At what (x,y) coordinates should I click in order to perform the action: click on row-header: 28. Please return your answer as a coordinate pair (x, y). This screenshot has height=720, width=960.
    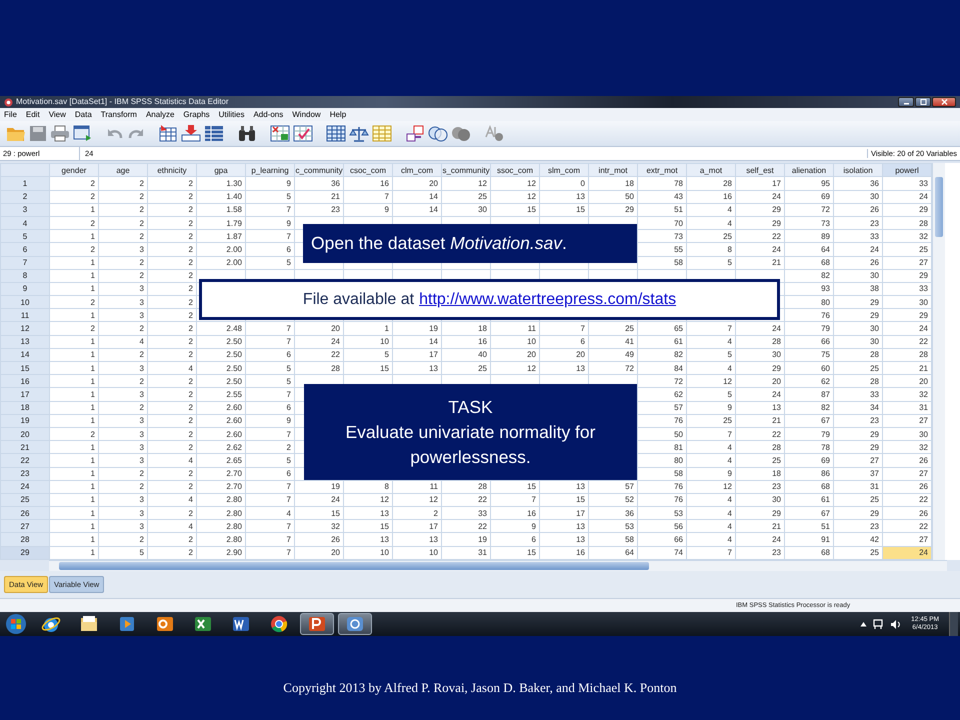
    Looking at the image, I should click on (25, 539).